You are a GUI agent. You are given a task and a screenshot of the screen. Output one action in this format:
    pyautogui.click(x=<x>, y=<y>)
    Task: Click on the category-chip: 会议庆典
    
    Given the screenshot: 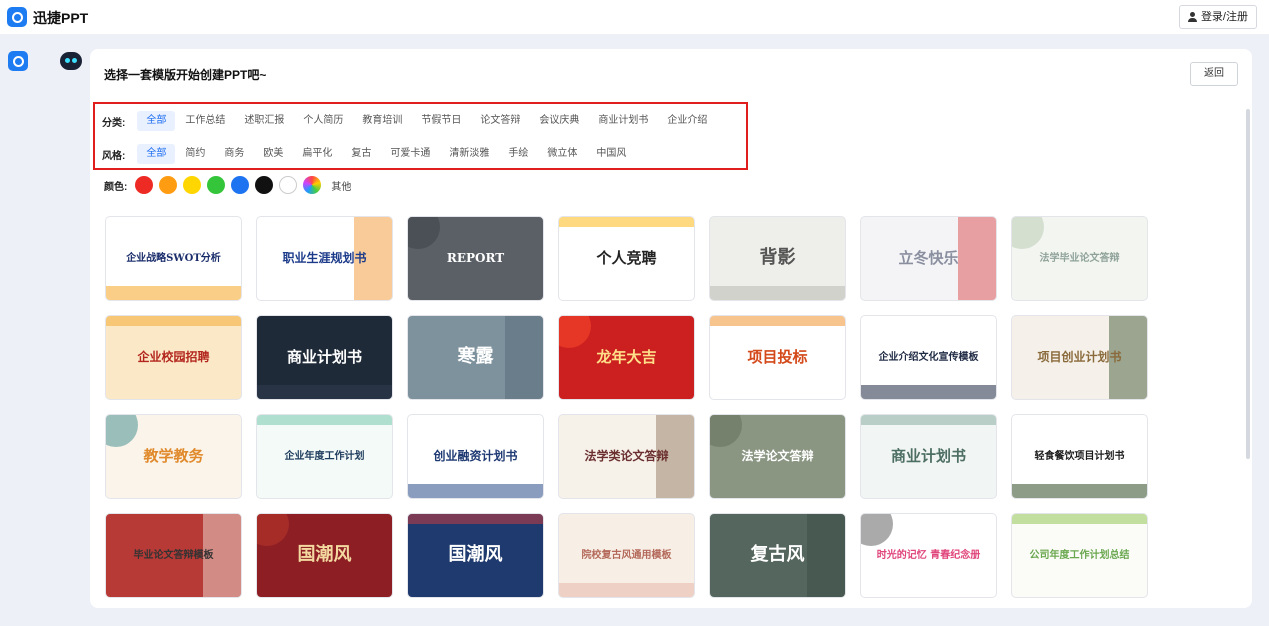 What is the action you would take?
    pyautogui.click(x=559, y=121)
    